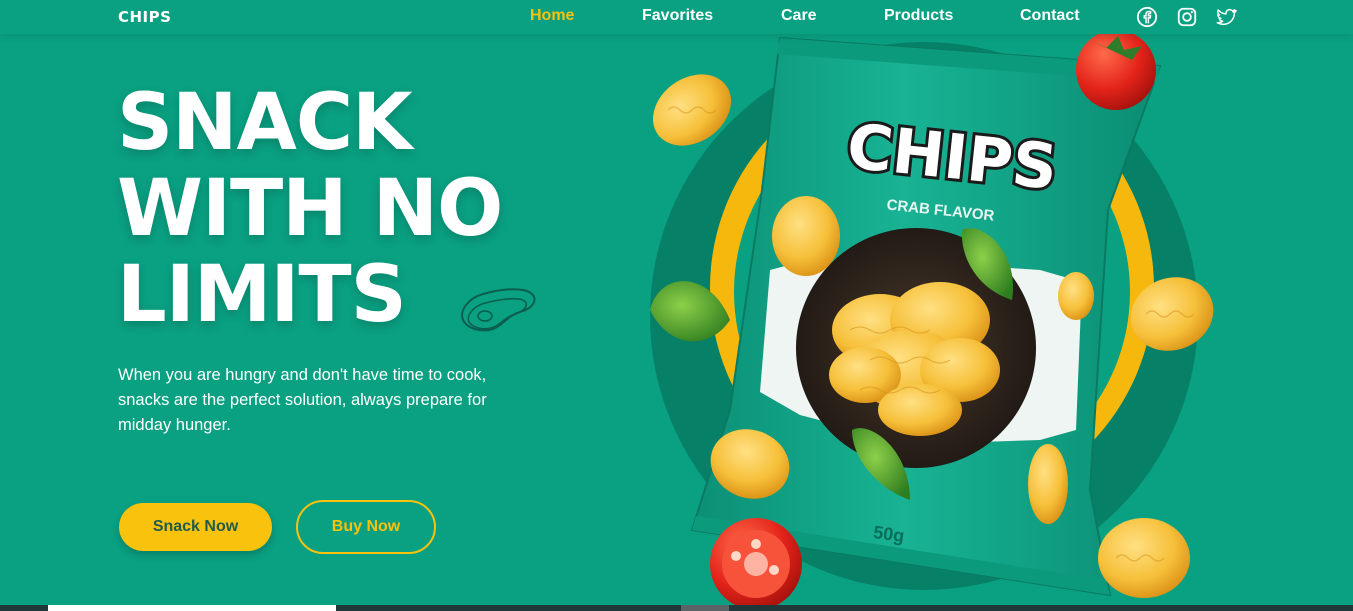 This screenshot has height=611, width=1353. What do you see at coordinates (144, 17) in the screenshot?
I see `logo: CHIPS` at bounding box center [144, 17].